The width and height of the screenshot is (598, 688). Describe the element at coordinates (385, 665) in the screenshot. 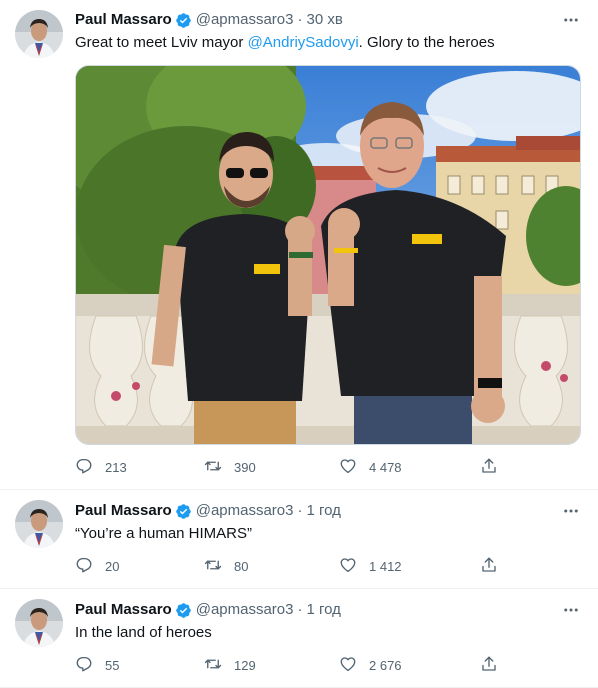

I see `like-count: 2 676` at that location.